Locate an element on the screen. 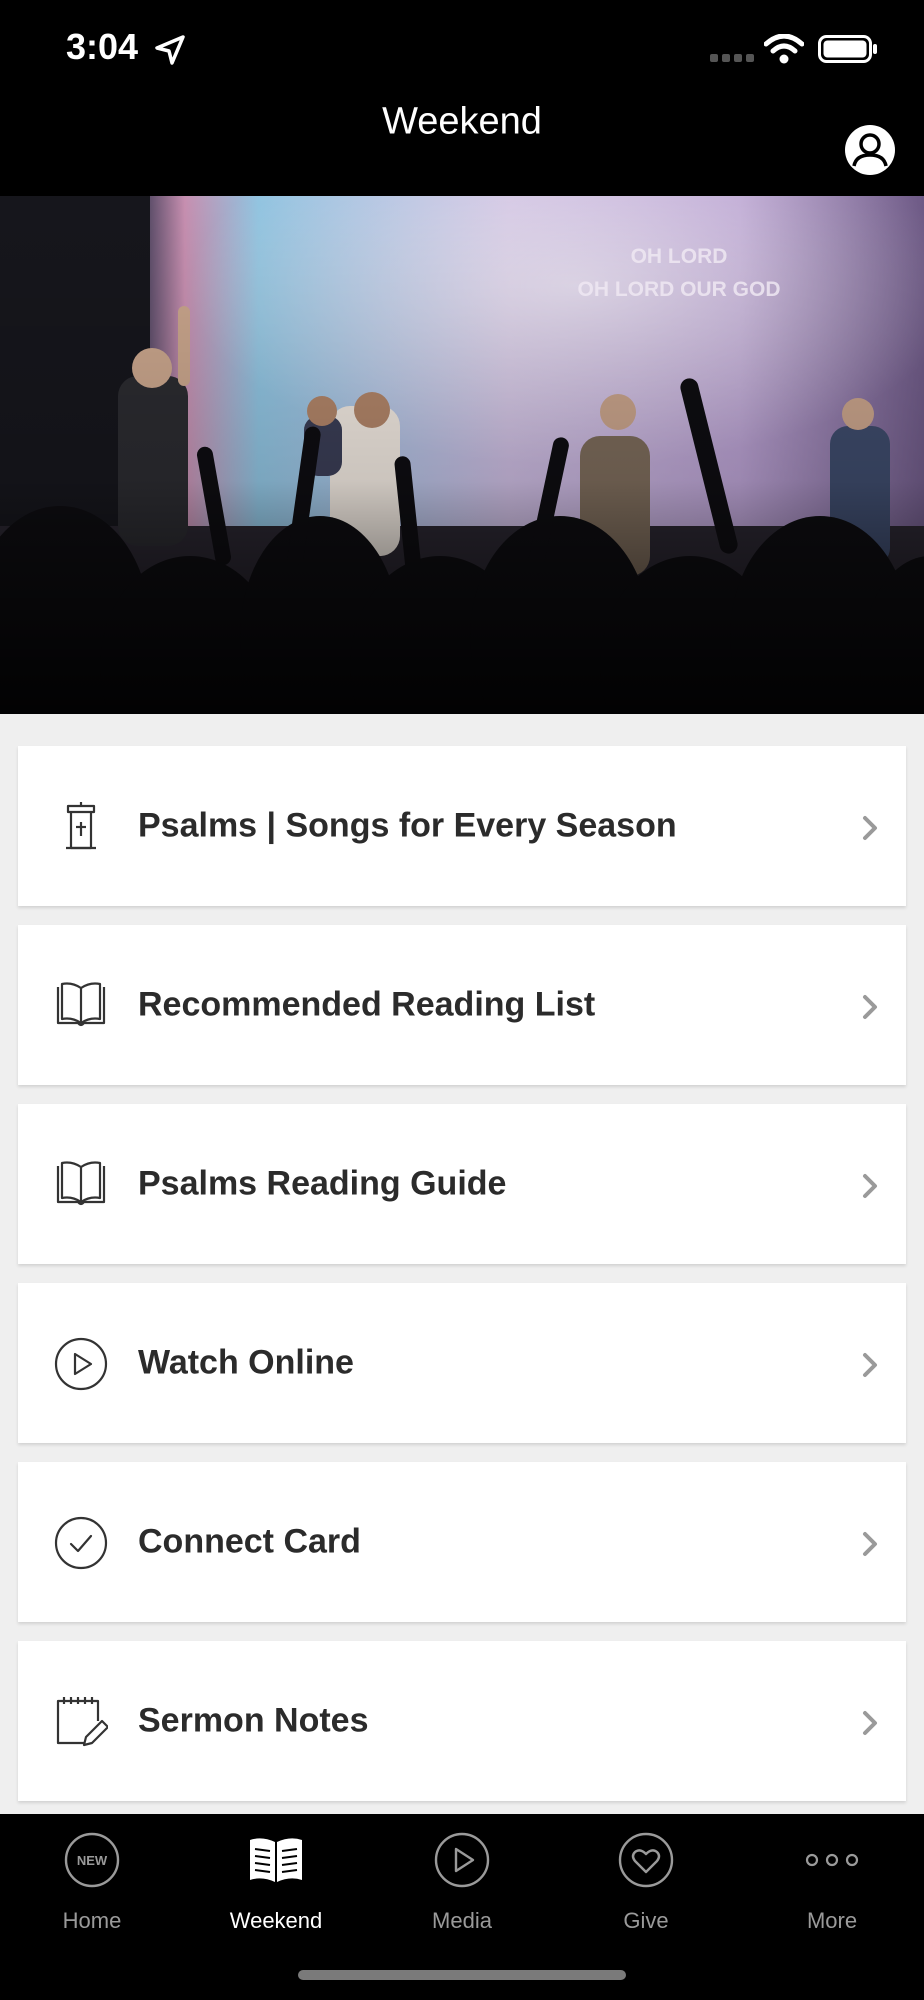 Image resolution: width=924 pixels, height=2000 pixels. location-arrow-icon is located at coordinates (170, 50).